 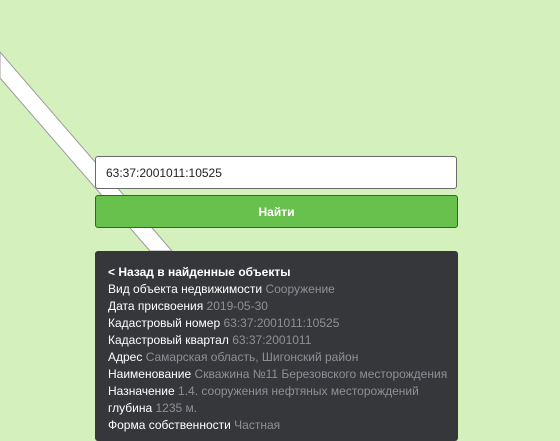 I want to click on field-value: 1.4. сооружения нефтяных месторождений, so click(x=298, y=391).